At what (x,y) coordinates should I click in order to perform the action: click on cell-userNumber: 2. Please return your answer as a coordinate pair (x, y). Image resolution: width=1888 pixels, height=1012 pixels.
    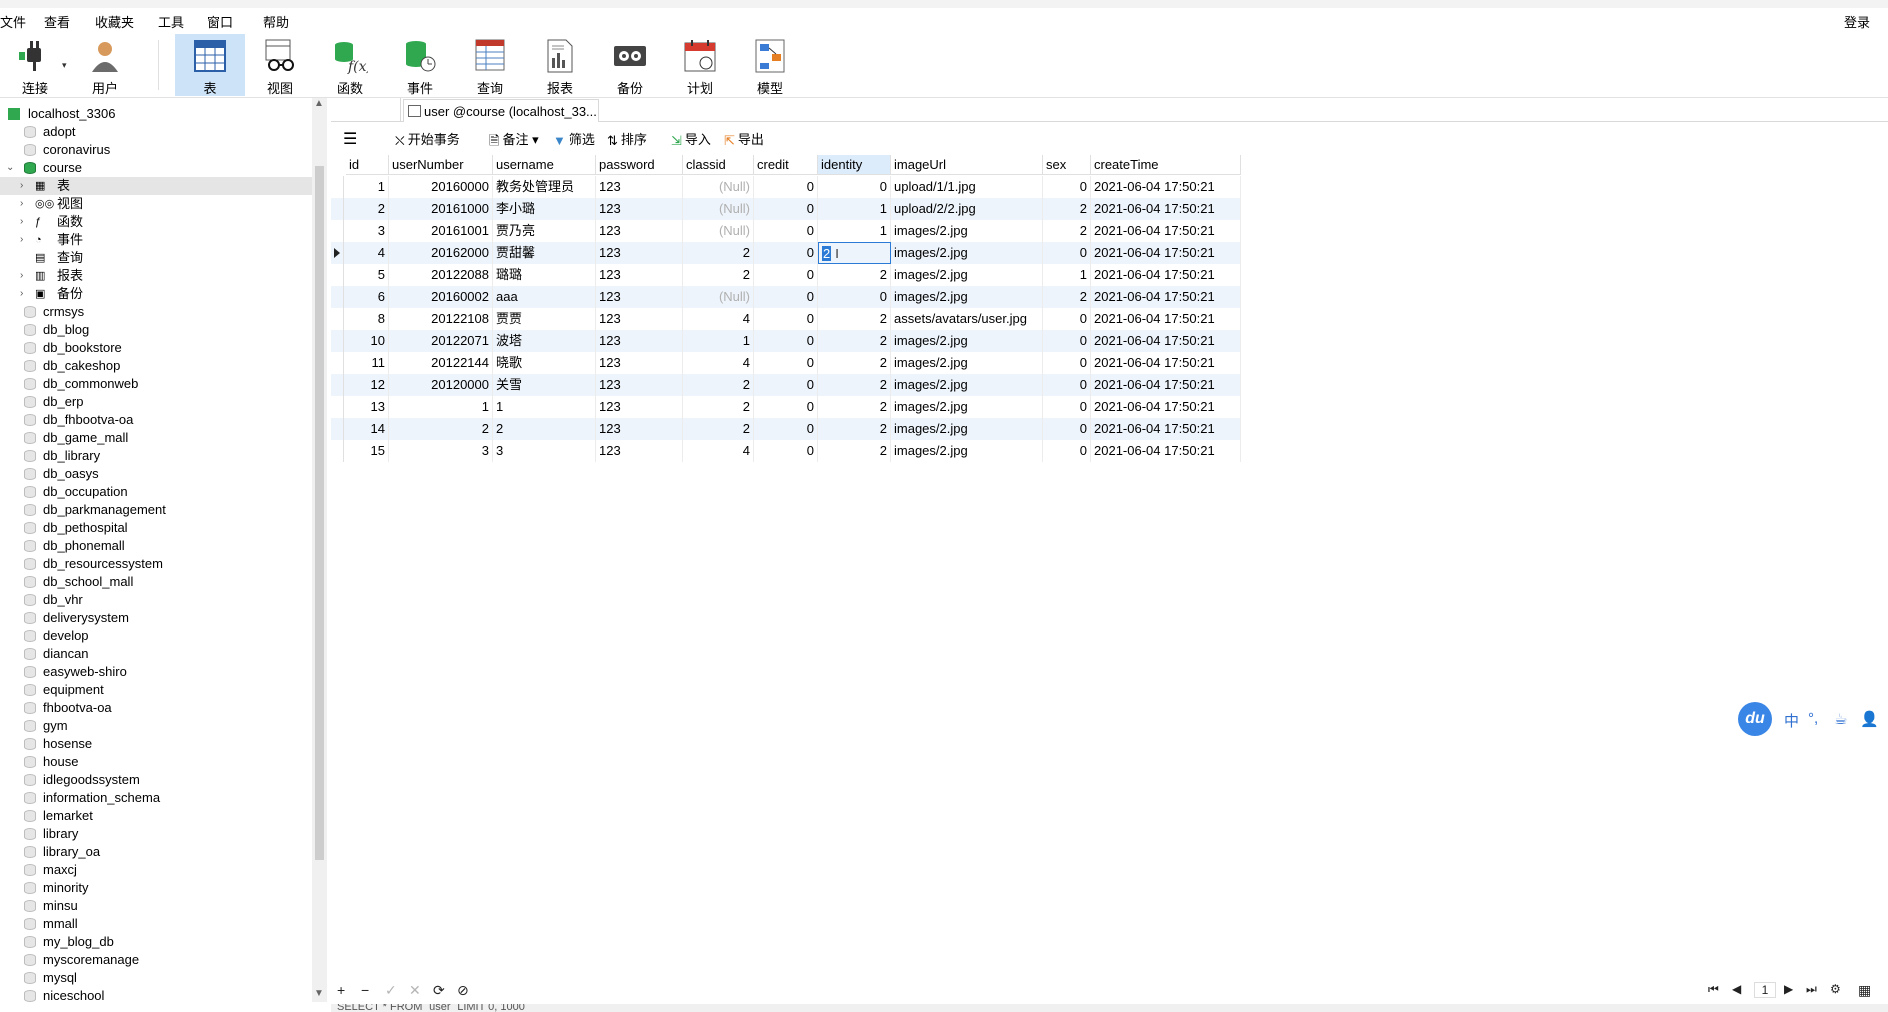
    Looking at the image, I should click on (441, 429).